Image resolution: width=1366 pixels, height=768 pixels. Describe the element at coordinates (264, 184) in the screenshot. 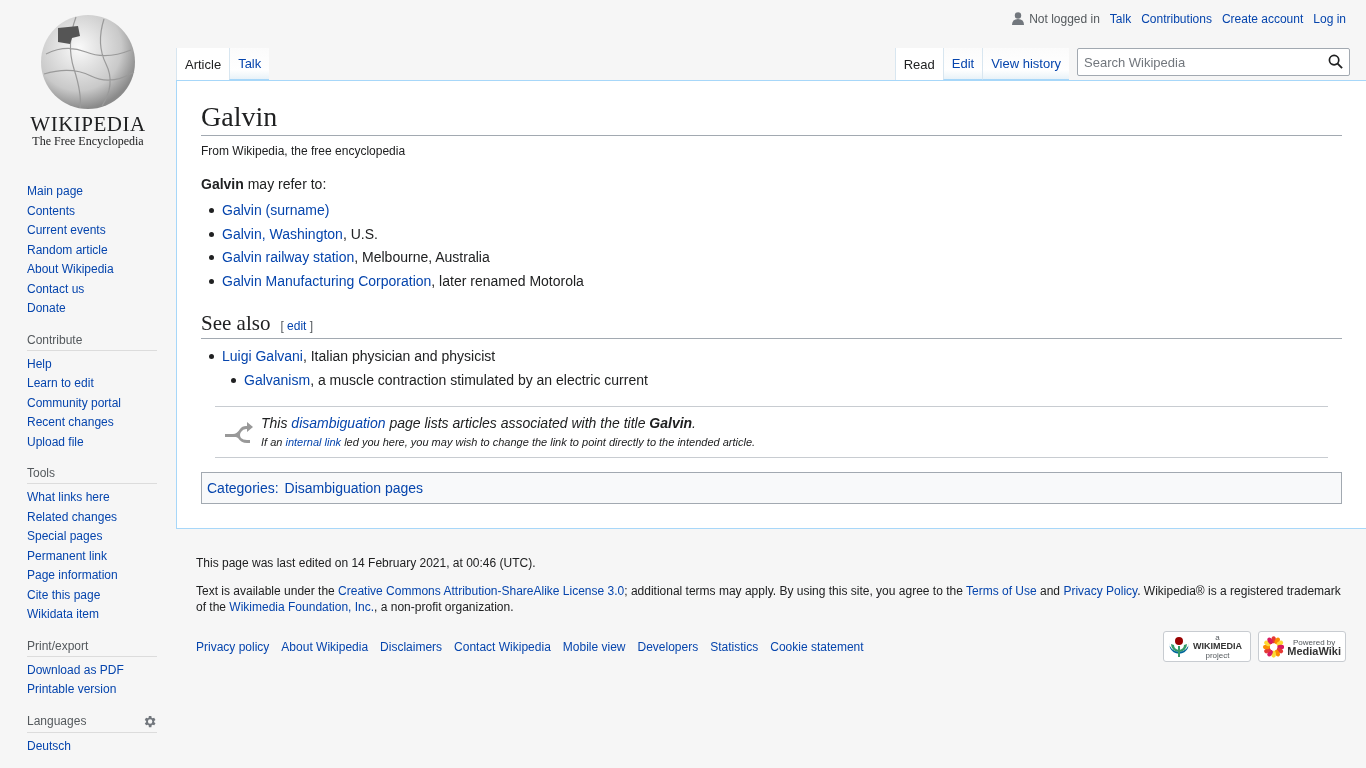

I see `intro-text: Galvin may refer to:` at that location.